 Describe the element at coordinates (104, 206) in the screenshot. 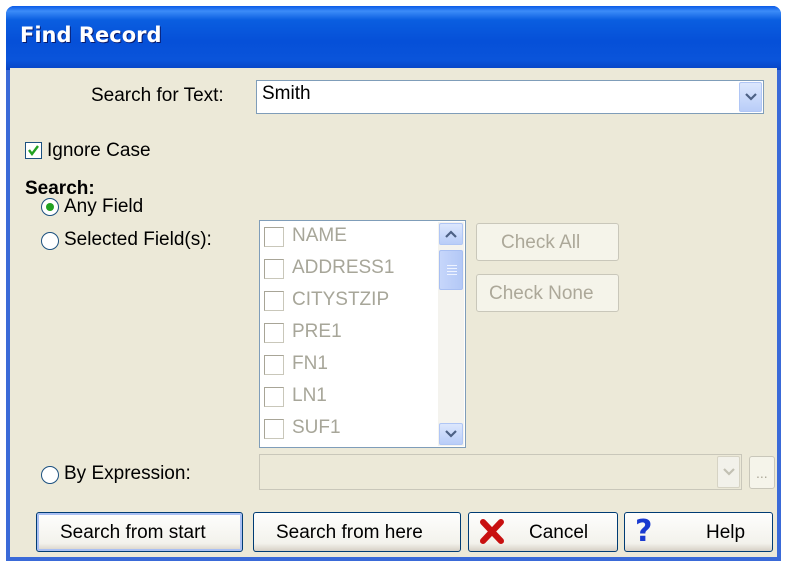

I see `any-field-label: Any Field` at that location.